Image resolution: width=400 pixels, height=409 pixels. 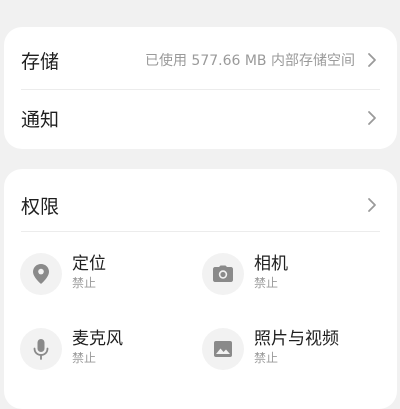 I want to click on camera-icon-badge, so click(x=223, y=274).